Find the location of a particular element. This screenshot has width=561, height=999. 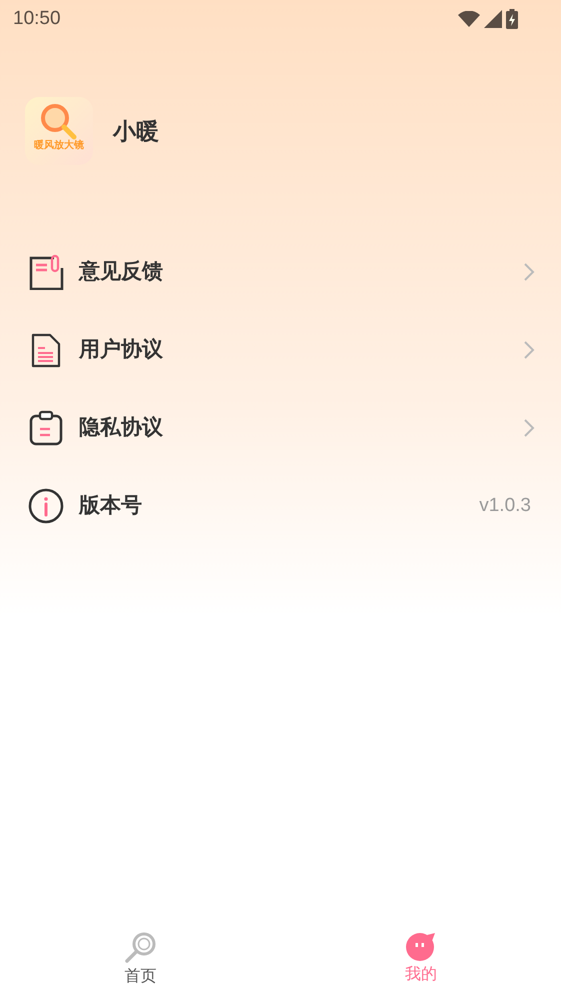

version-number: v1.0.3 is located at coordinates (505, 506).